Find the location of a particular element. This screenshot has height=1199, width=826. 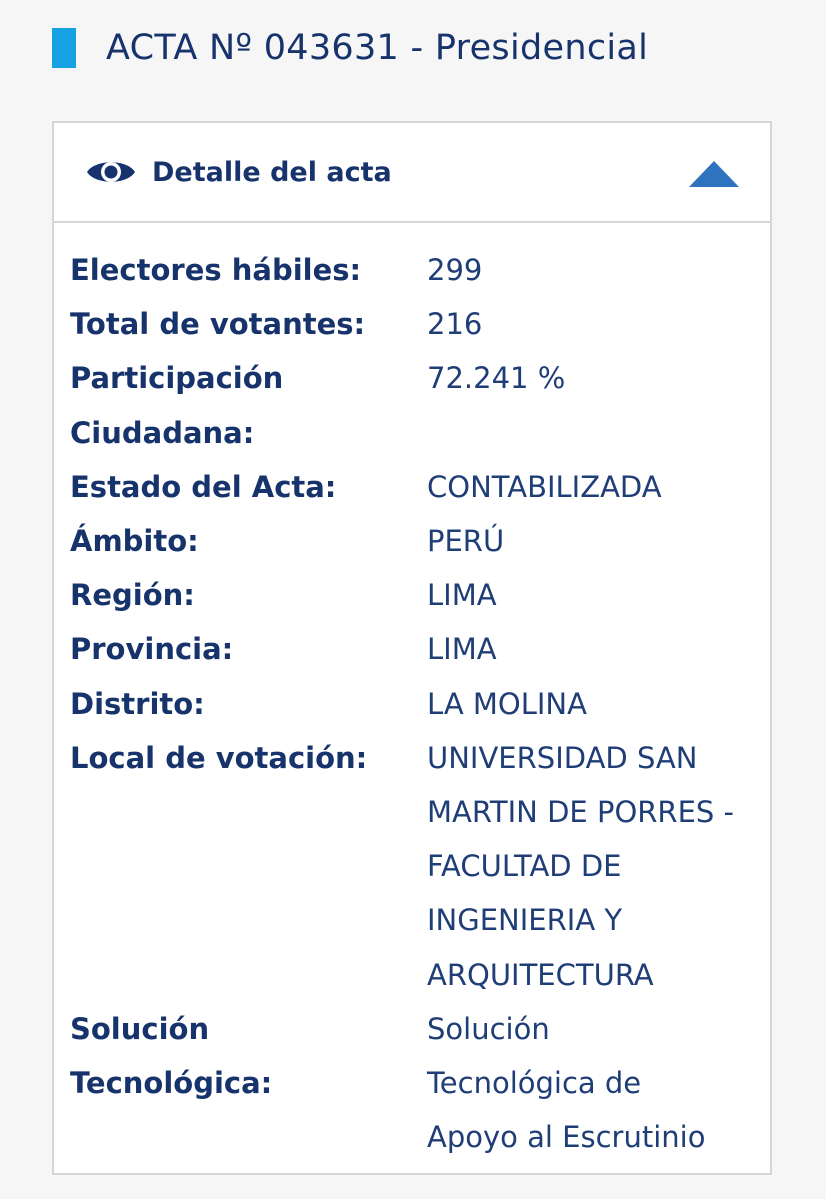

detail-value: CONTABILIZADA is located at coordinates (544, 486).